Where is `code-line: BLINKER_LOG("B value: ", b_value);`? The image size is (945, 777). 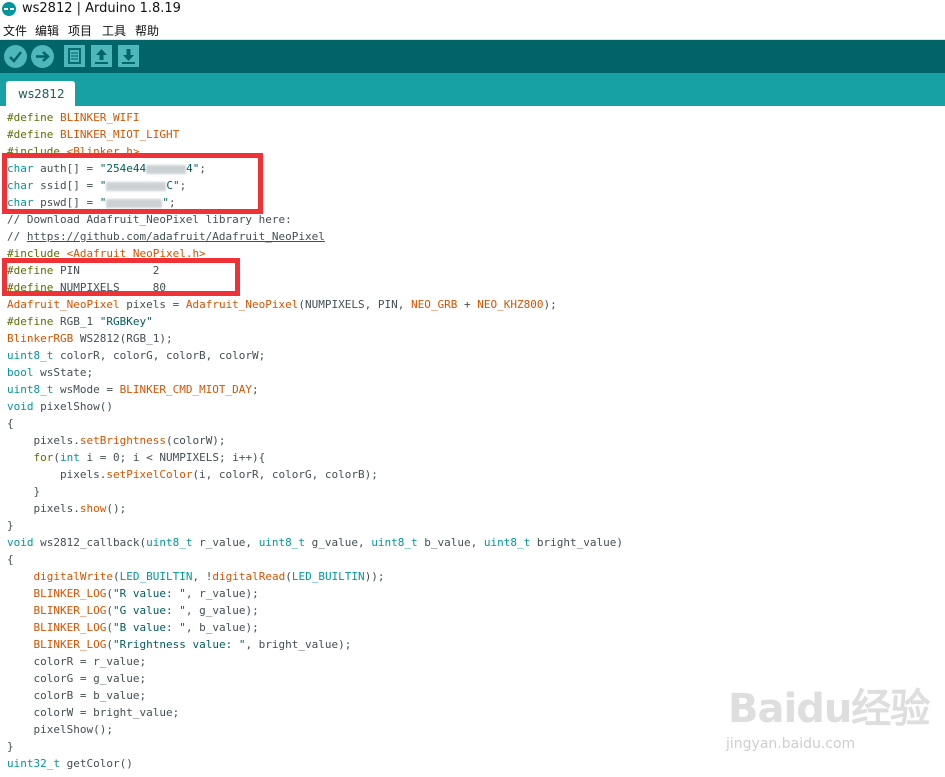
code-line: BLINKER_LOG("B value: ", b_value); is located at coordinates (133, 627).